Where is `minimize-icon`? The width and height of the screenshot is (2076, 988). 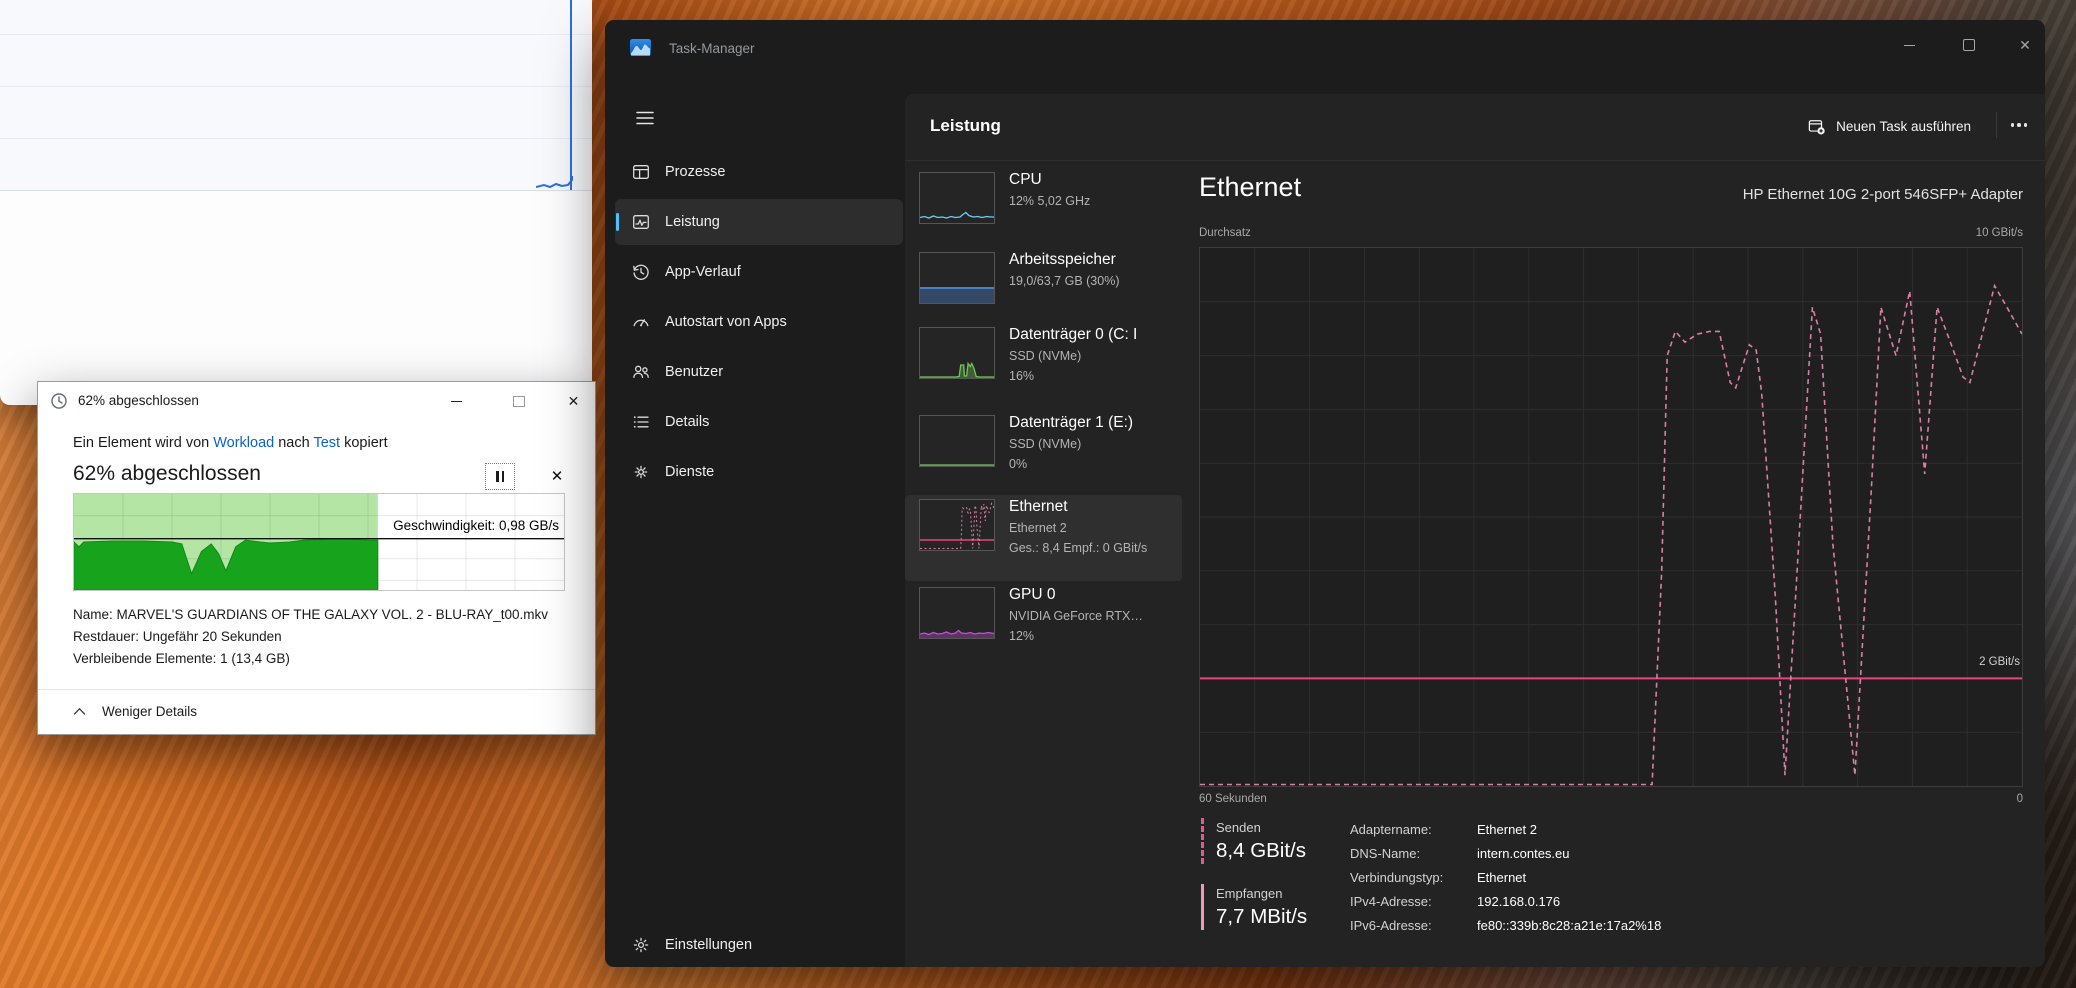 minimize-icon is located at coordinates (456, 401).